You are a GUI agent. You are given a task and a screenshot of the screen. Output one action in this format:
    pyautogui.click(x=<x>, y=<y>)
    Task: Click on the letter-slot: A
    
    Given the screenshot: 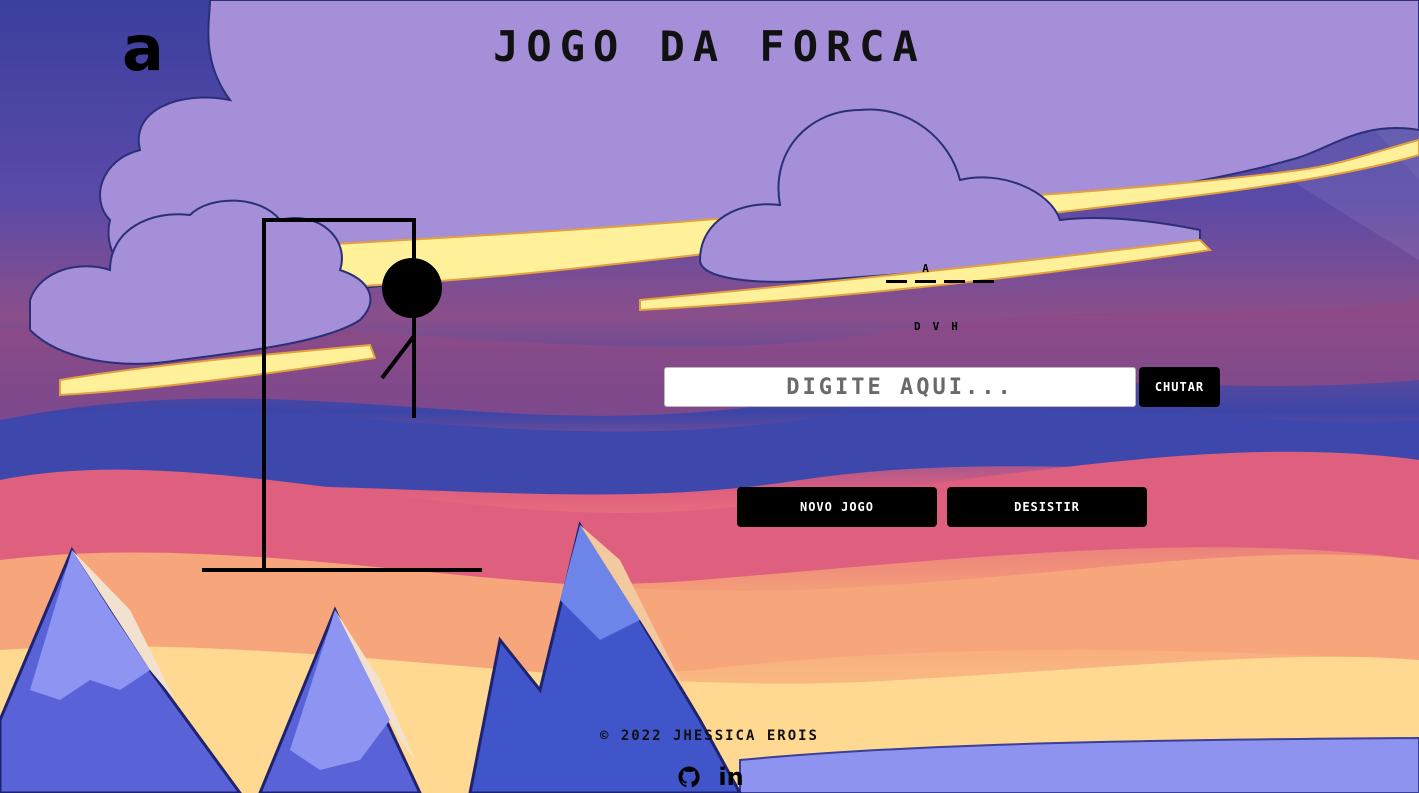 What is the action you would take?
    pyautogui.click(x=925, y=272)
    